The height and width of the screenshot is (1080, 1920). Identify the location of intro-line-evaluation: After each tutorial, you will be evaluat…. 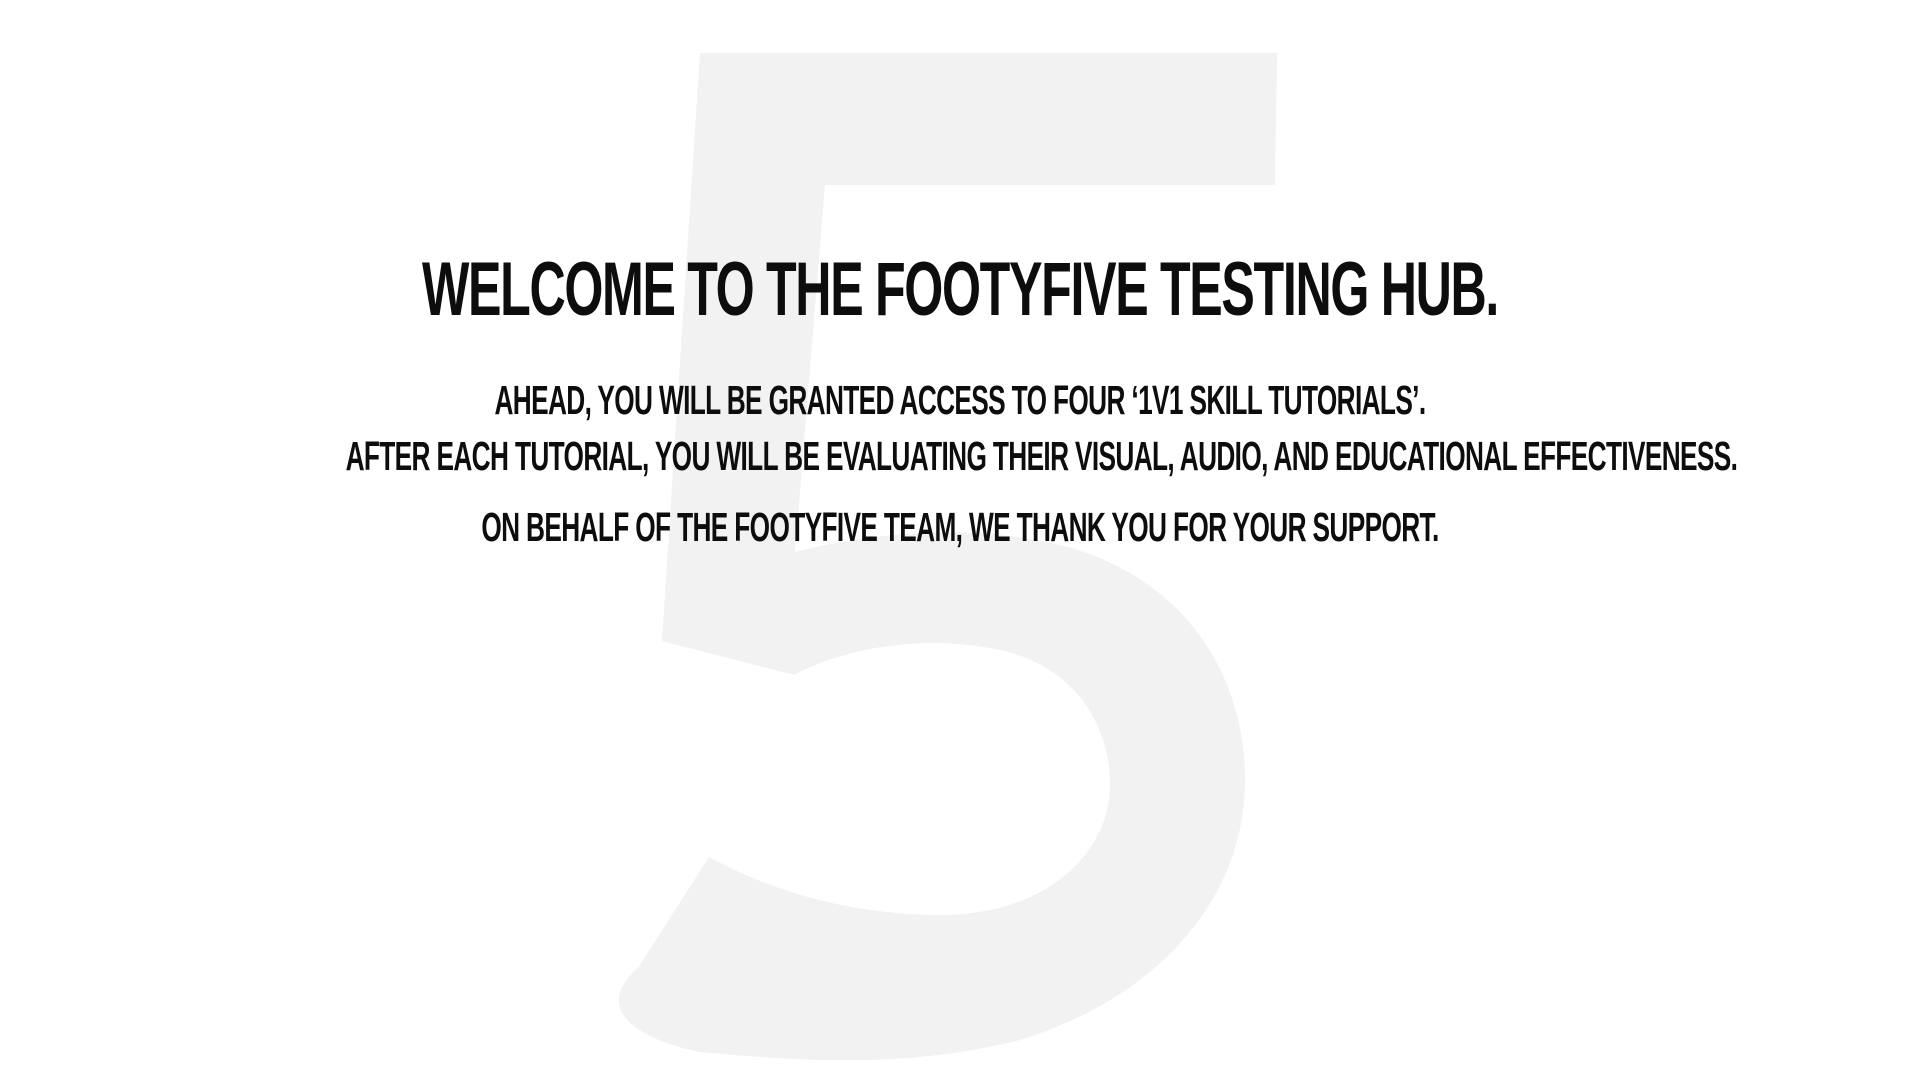
(1041, 456).